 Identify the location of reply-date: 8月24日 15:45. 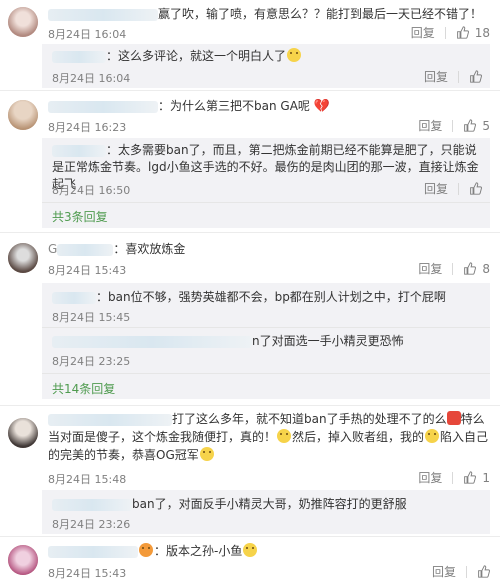
(91, 317).